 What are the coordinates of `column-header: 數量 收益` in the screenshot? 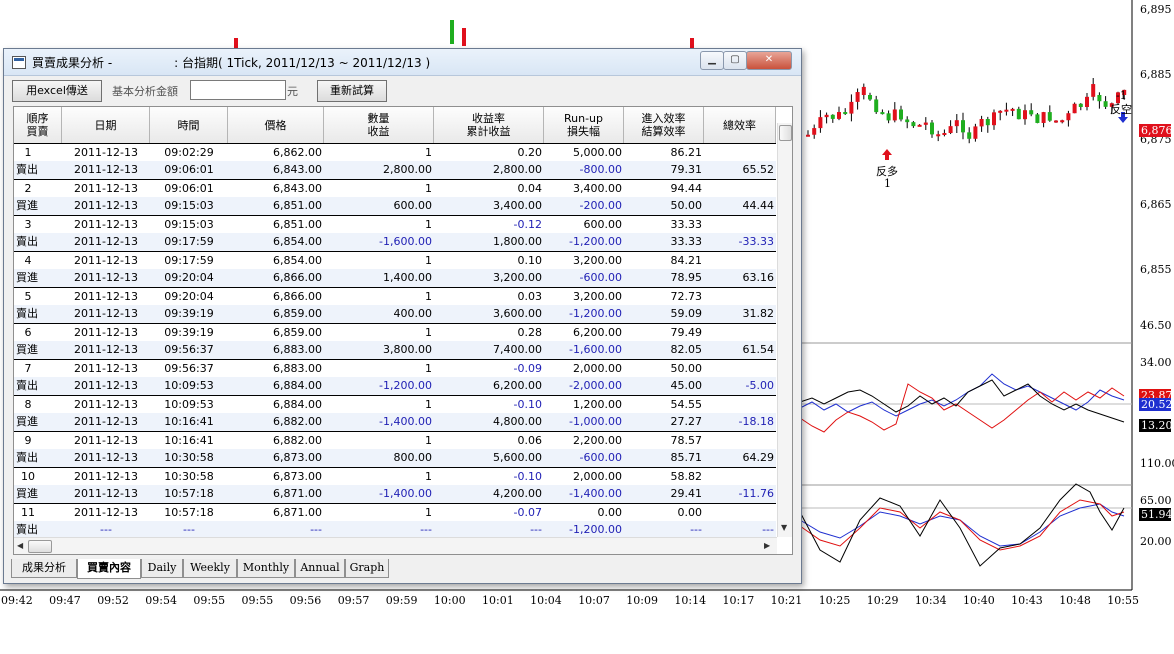 It's located at (379, 125).